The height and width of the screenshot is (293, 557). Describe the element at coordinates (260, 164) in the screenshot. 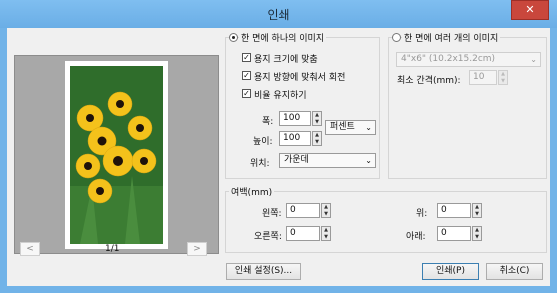

I see `position-label: 위치:` at that location.